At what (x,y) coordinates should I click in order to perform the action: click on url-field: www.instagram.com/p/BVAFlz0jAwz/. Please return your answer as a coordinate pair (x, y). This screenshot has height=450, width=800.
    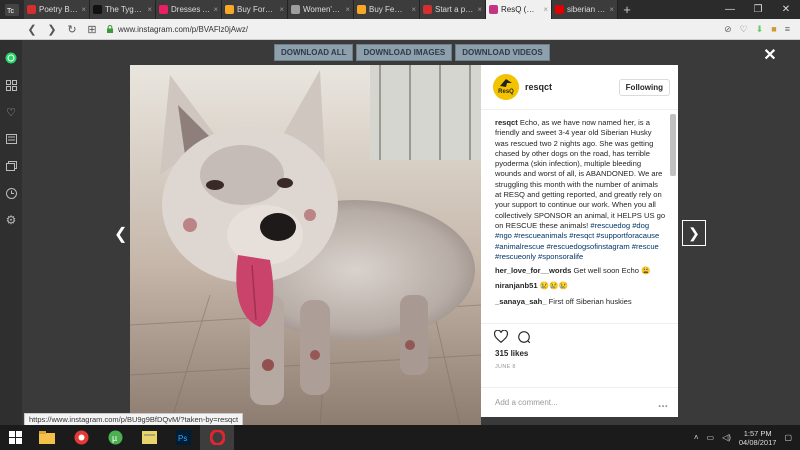
    Looking at the image, I should click on (411, 29).